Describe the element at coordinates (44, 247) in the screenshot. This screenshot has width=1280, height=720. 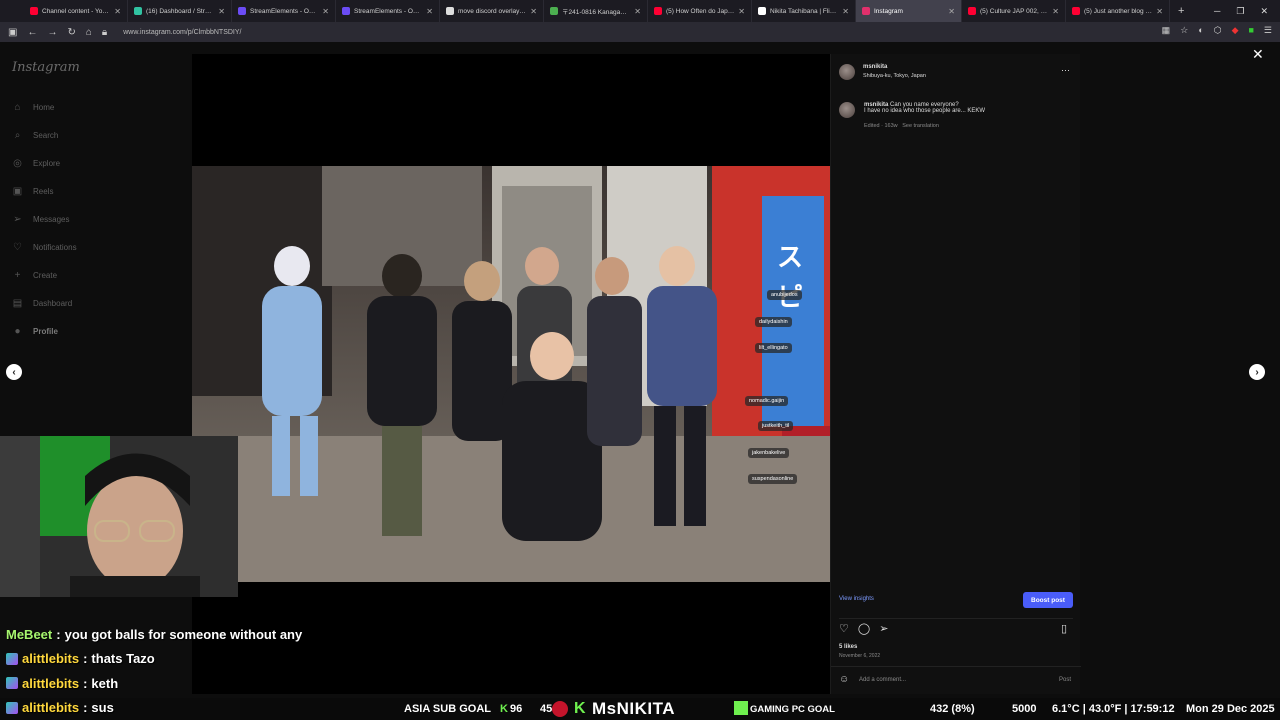
I see `sidebar-item-notifications: ♡ Notifications` at that location.